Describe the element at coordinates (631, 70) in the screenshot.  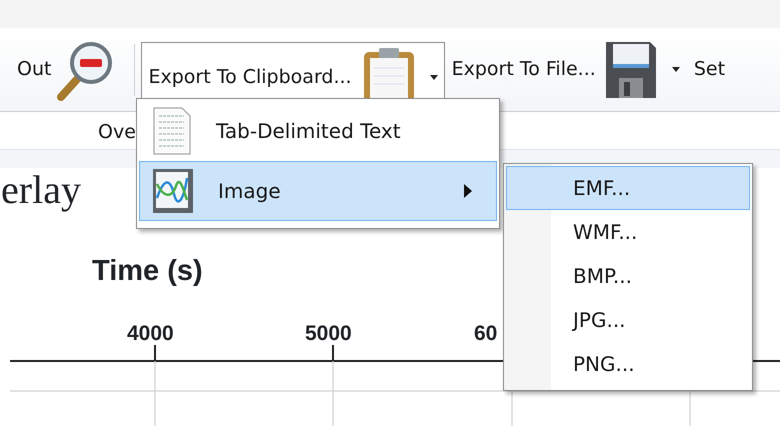
I see `floppy-icon` at that location.